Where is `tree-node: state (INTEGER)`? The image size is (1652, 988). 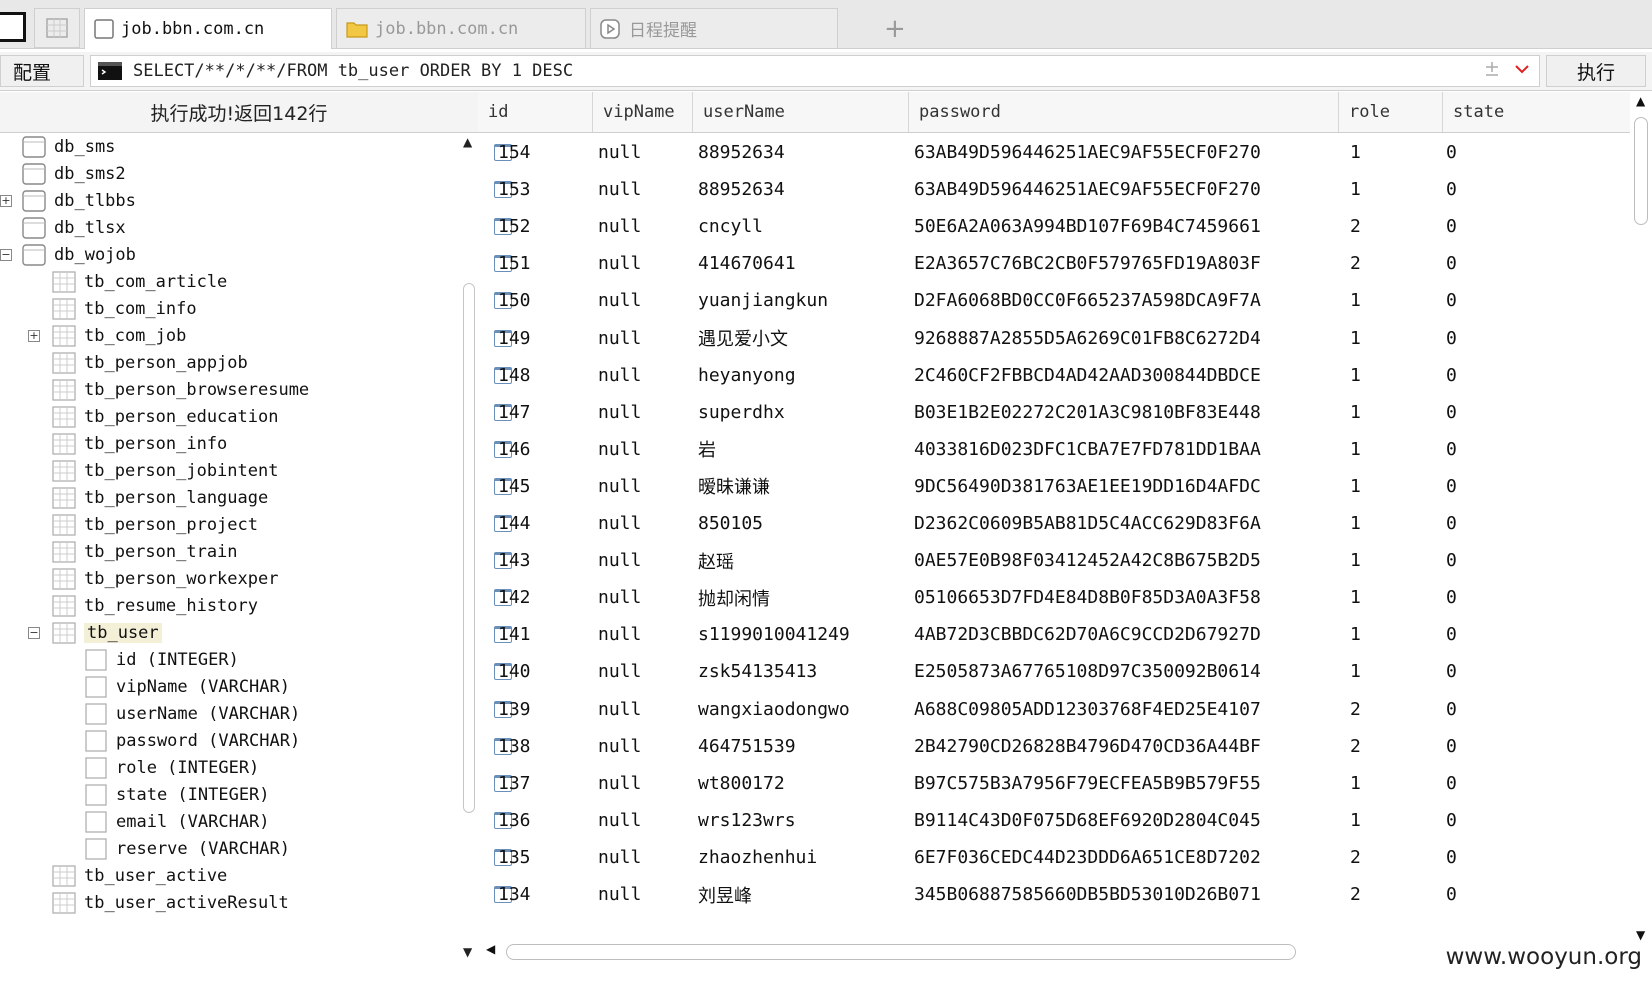
tree-node: state (INTEGER) is located at coordinates (177, 795).